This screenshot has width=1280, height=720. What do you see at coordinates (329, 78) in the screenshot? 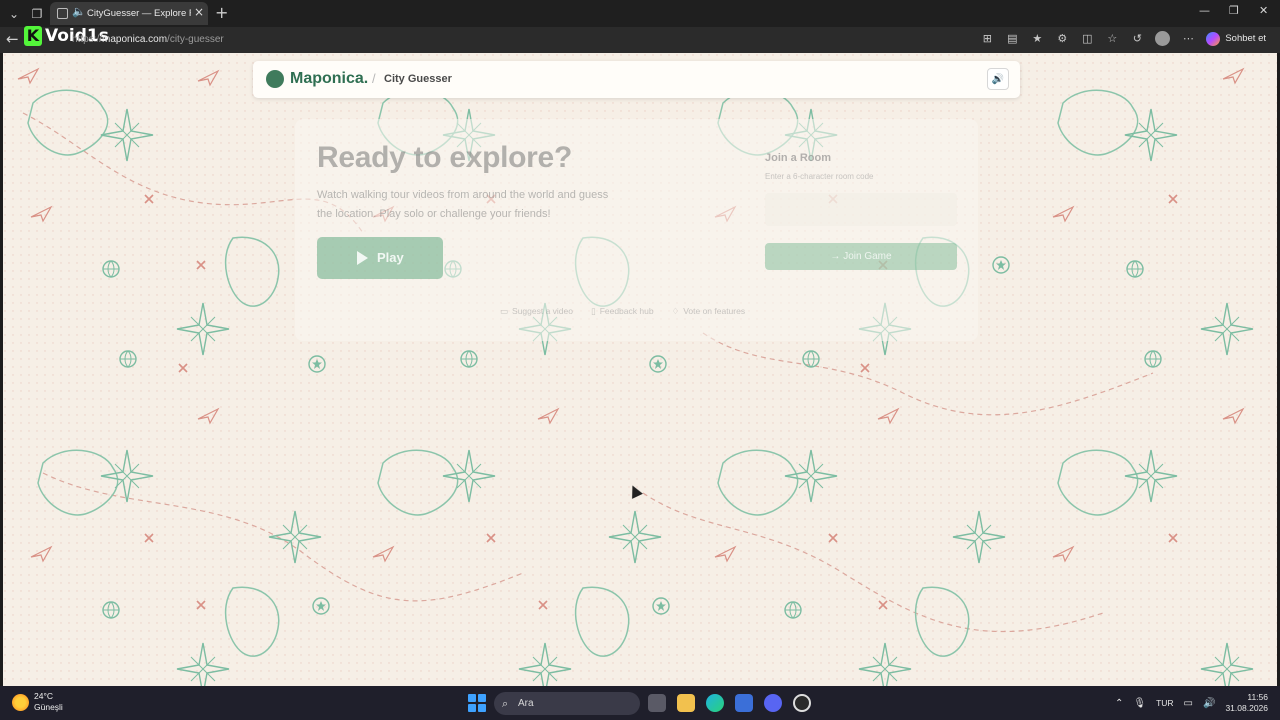
I see `brand-name: Maponica.` at bounding box center [329, 78].